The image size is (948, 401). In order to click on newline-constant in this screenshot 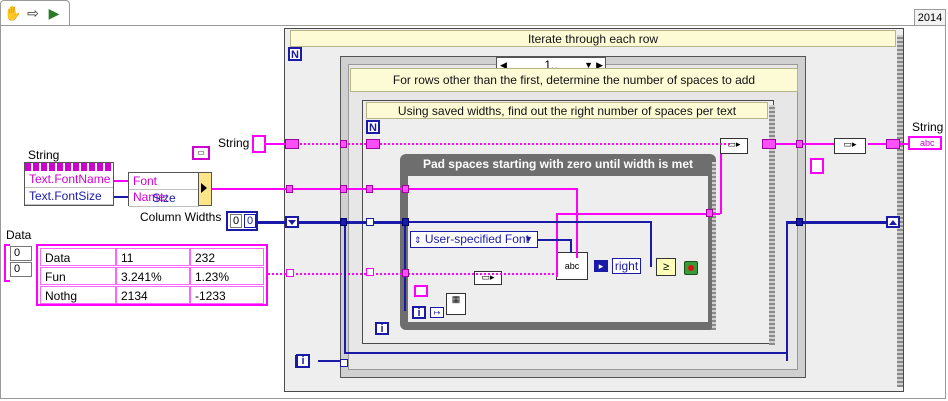, I will do `click(817, 166)`.